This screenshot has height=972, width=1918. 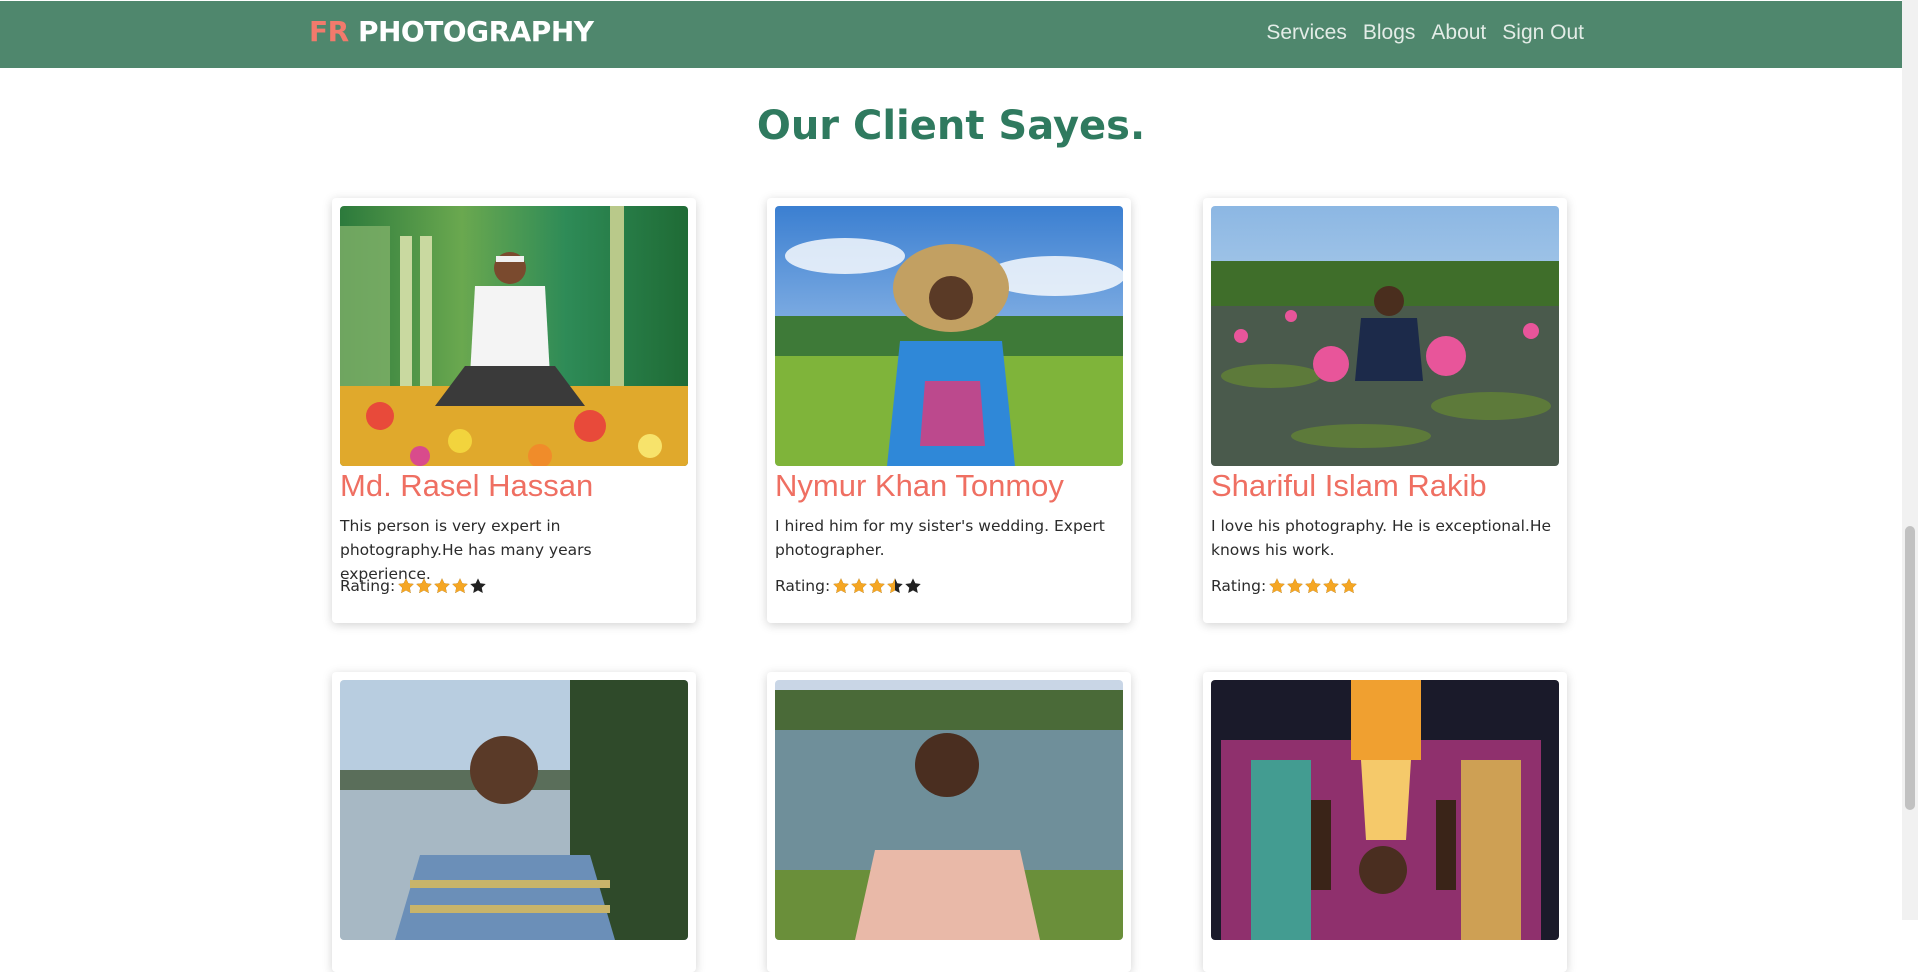 I want to click on nav-about: About, so click(x=1458, y=33).